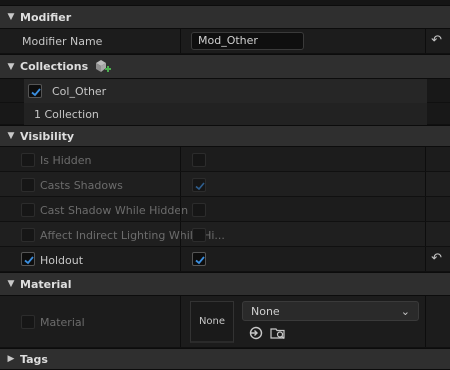 The width and height of the screenshot is (450, 370). What do you see at coordinates (62, 41) in the screenshot?
I see `modifier-name-label: Modifier Name` at bounding box center [62, 41].